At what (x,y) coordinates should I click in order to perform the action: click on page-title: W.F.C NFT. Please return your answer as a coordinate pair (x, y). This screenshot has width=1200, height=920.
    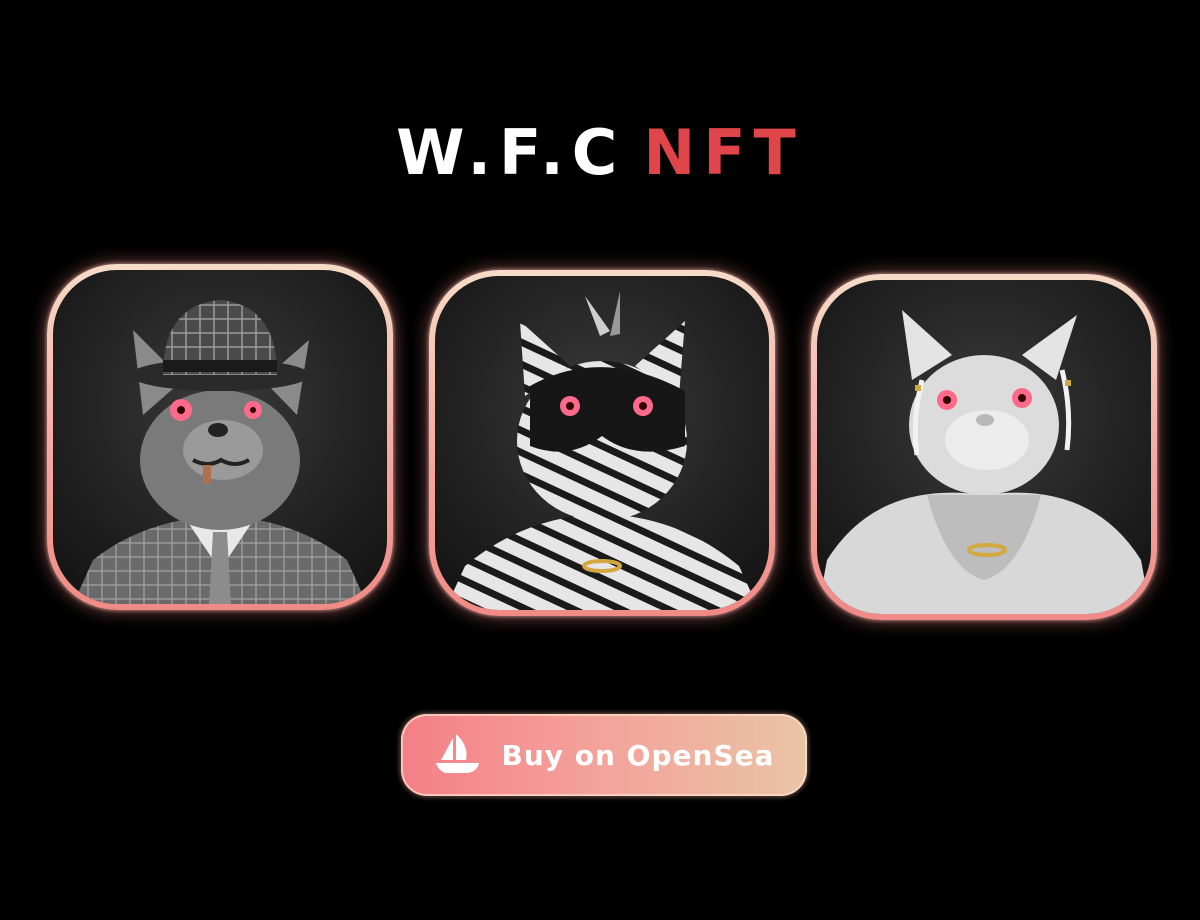
    Looking at the image, I should click on (600, 153).